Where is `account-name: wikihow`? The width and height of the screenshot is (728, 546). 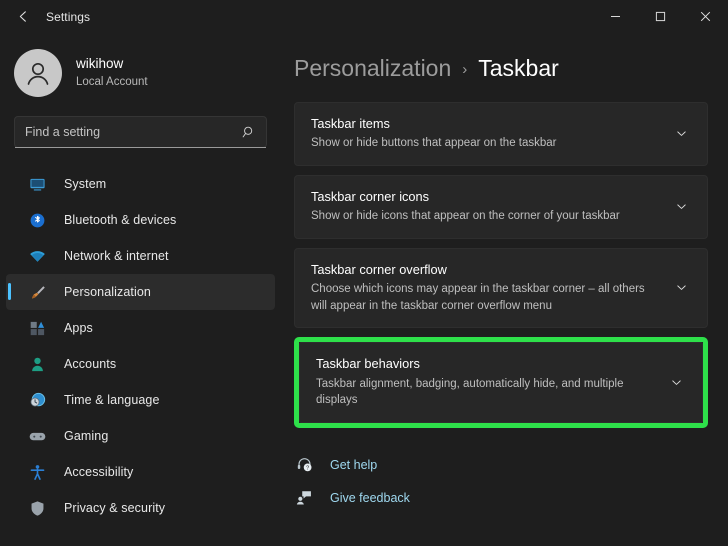 account-name: wikihow is located at coordinates (100, 64).